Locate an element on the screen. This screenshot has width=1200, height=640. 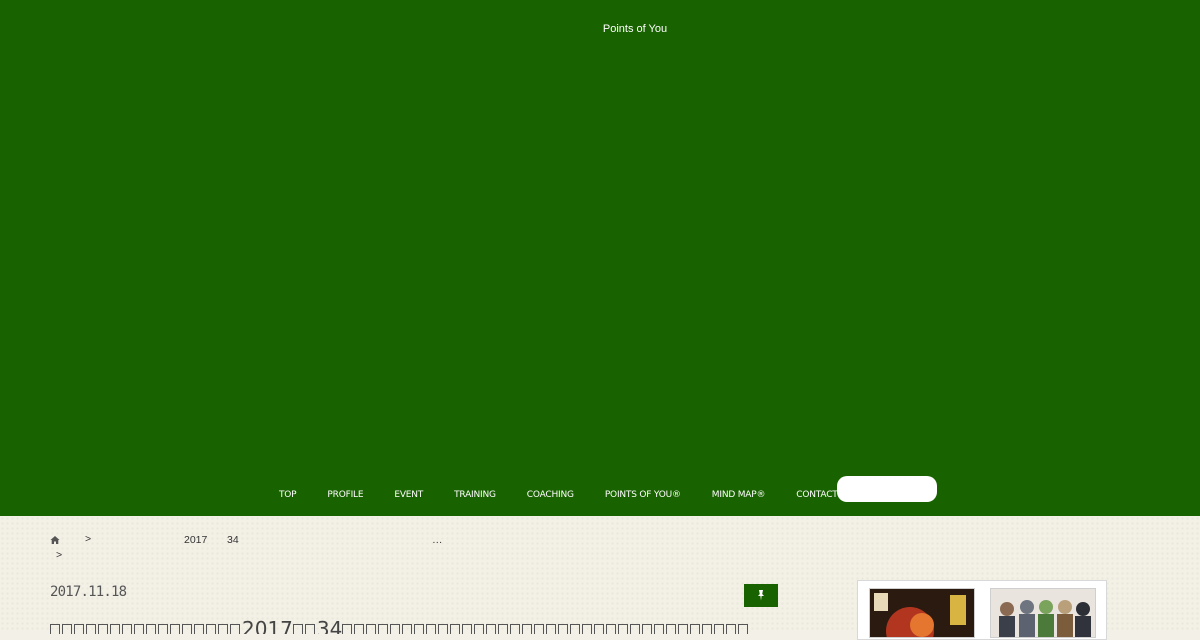
title-number: 34 is located at coordinates (329, 626).